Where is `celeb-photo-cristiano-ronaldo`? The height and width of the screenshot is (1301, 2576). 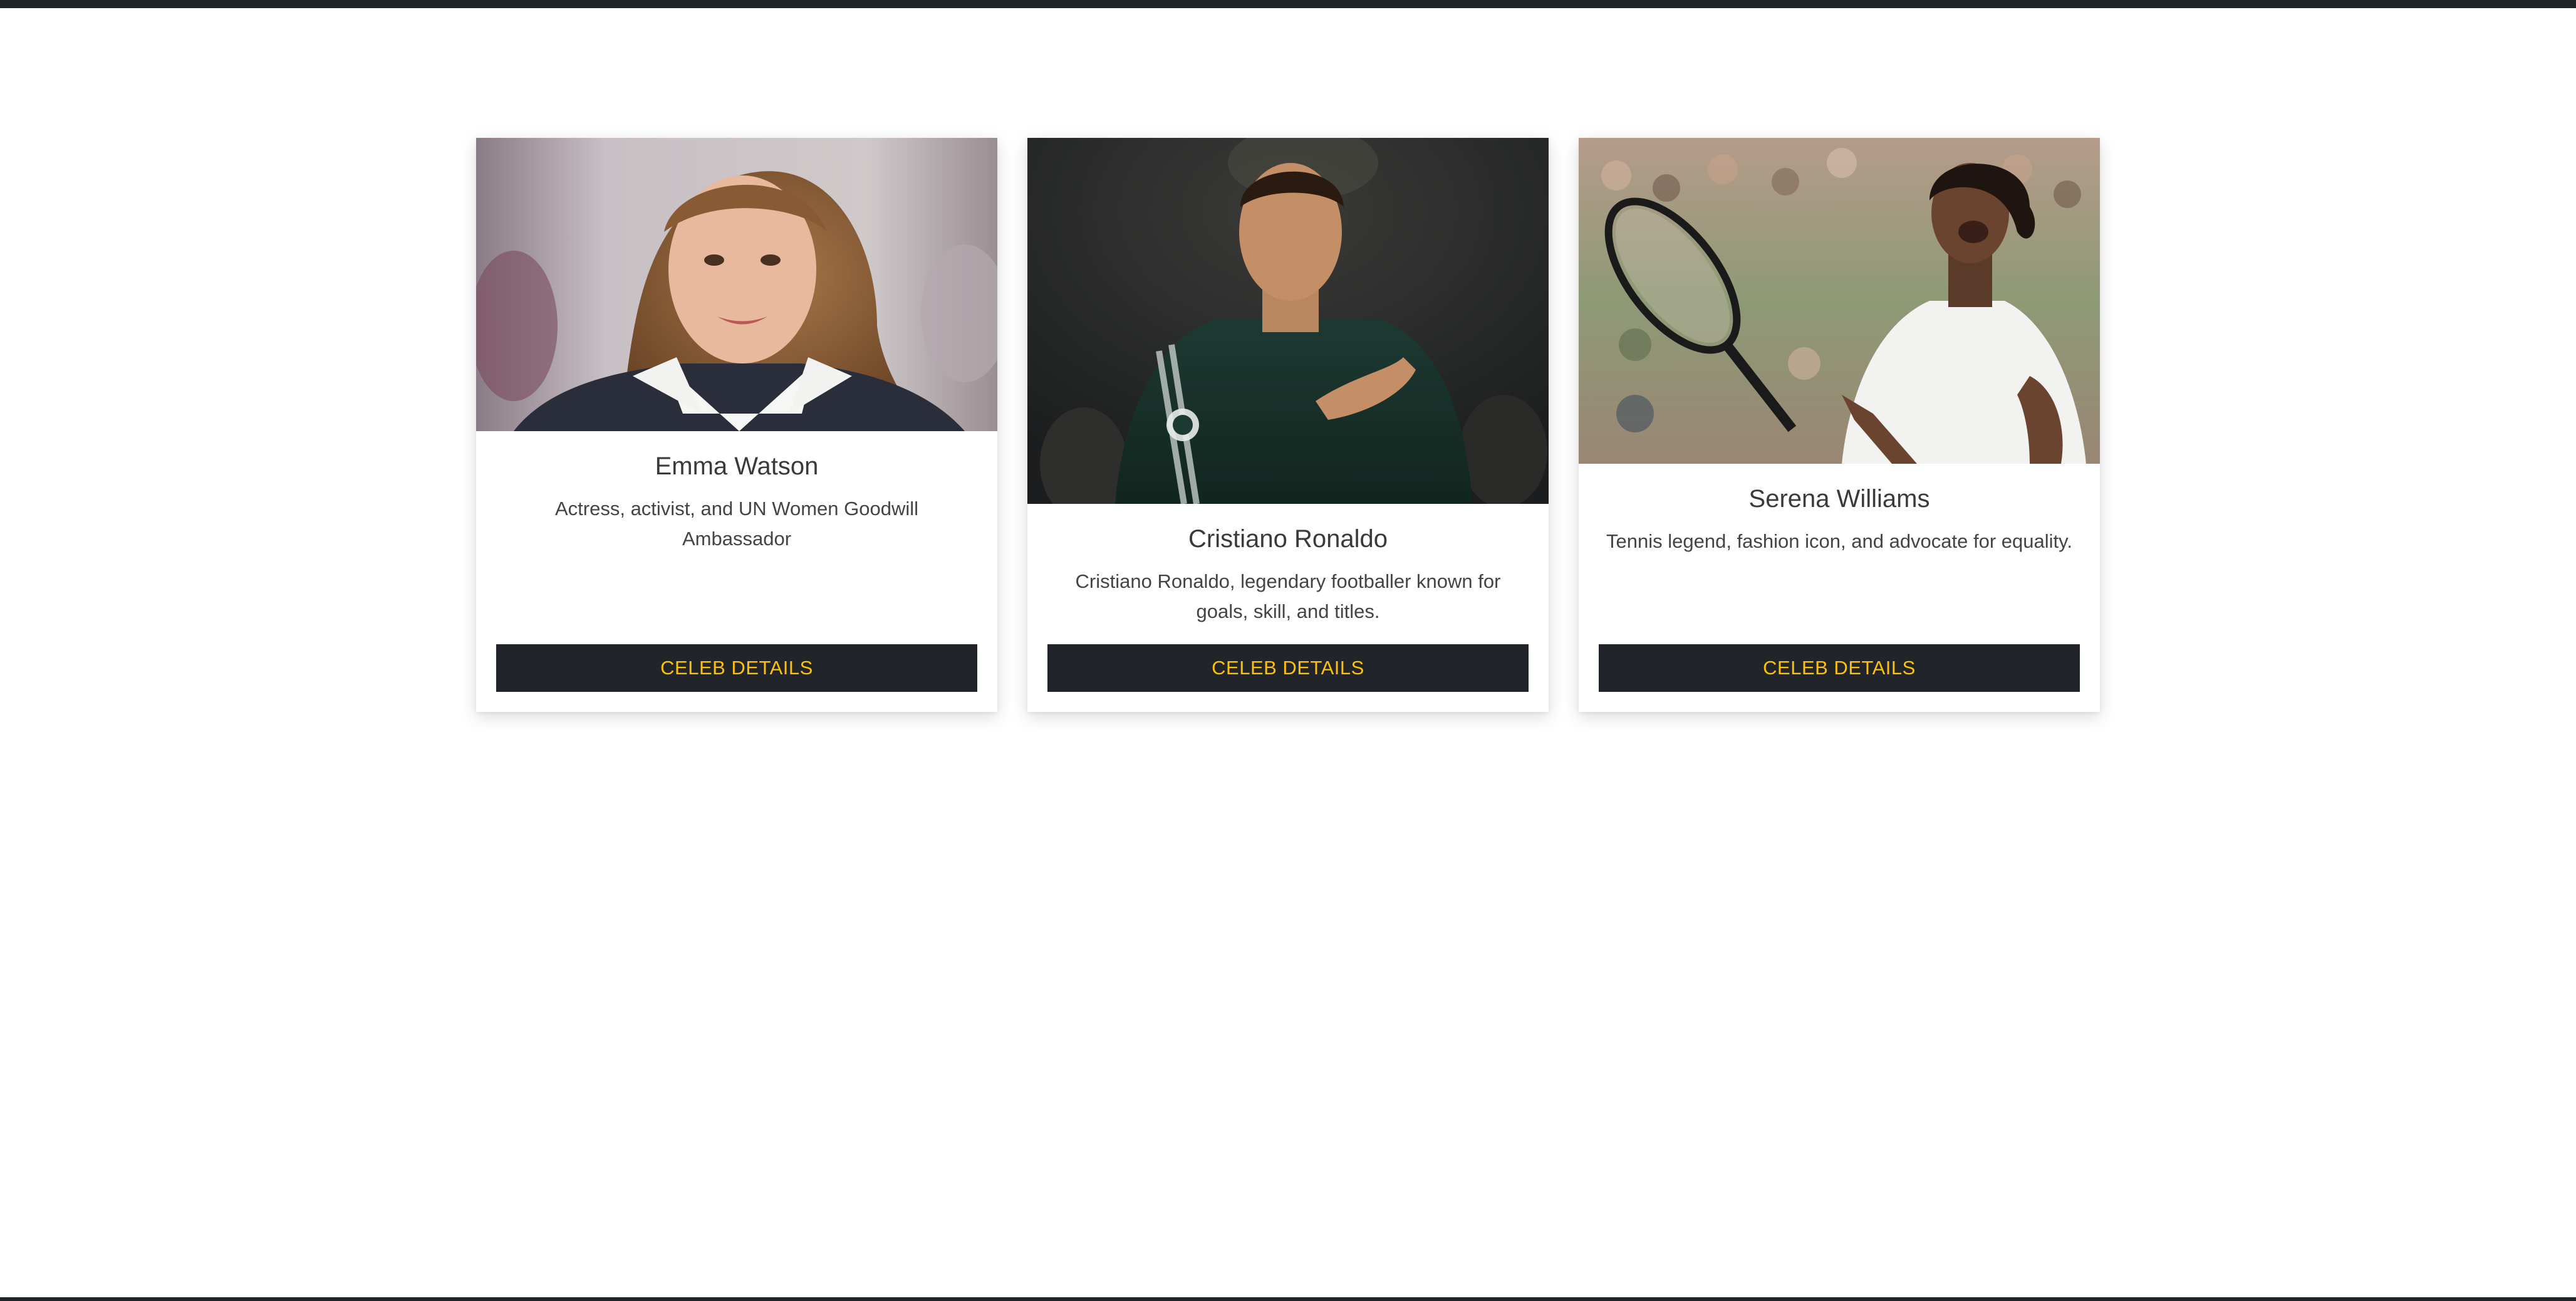
celeb-photo-cristiano-ronaldo is located at coordinates (1288, 321).